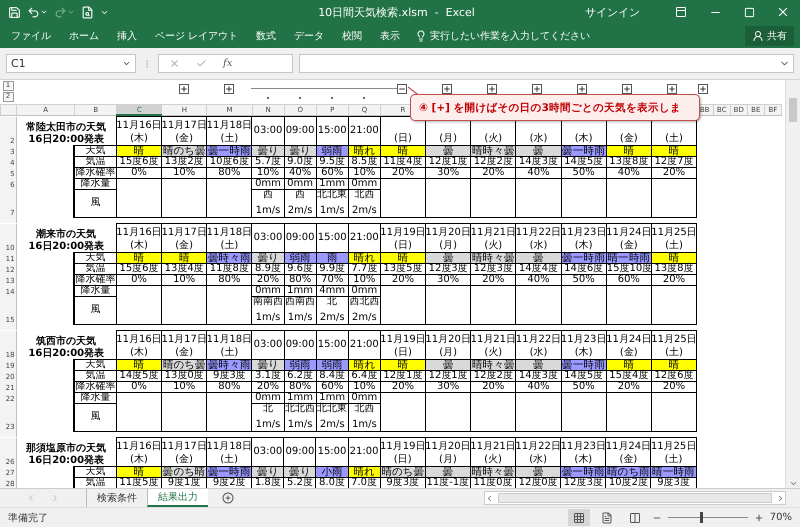 This screenshot has width=800, height=527. Describe the element at coordinates (629, 447) in the screenshot. I see `date-label: 11月24日` at that location.